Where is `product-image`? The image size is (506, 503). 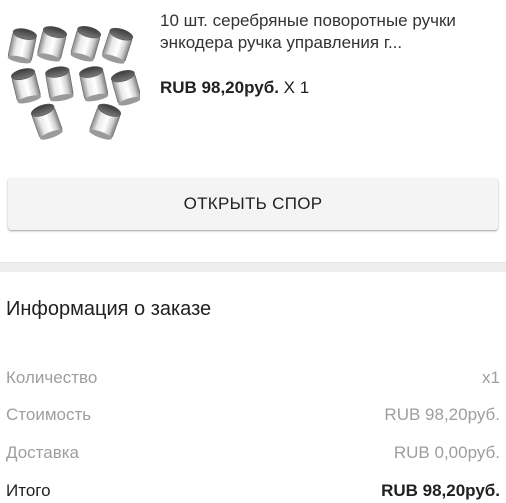 product-image is located at coordinates (73, 76).